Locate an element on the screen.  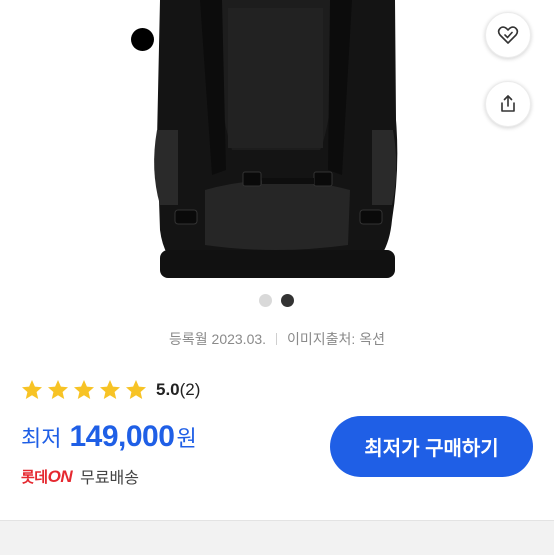
meta-divider is located at coordinates (277, 339).